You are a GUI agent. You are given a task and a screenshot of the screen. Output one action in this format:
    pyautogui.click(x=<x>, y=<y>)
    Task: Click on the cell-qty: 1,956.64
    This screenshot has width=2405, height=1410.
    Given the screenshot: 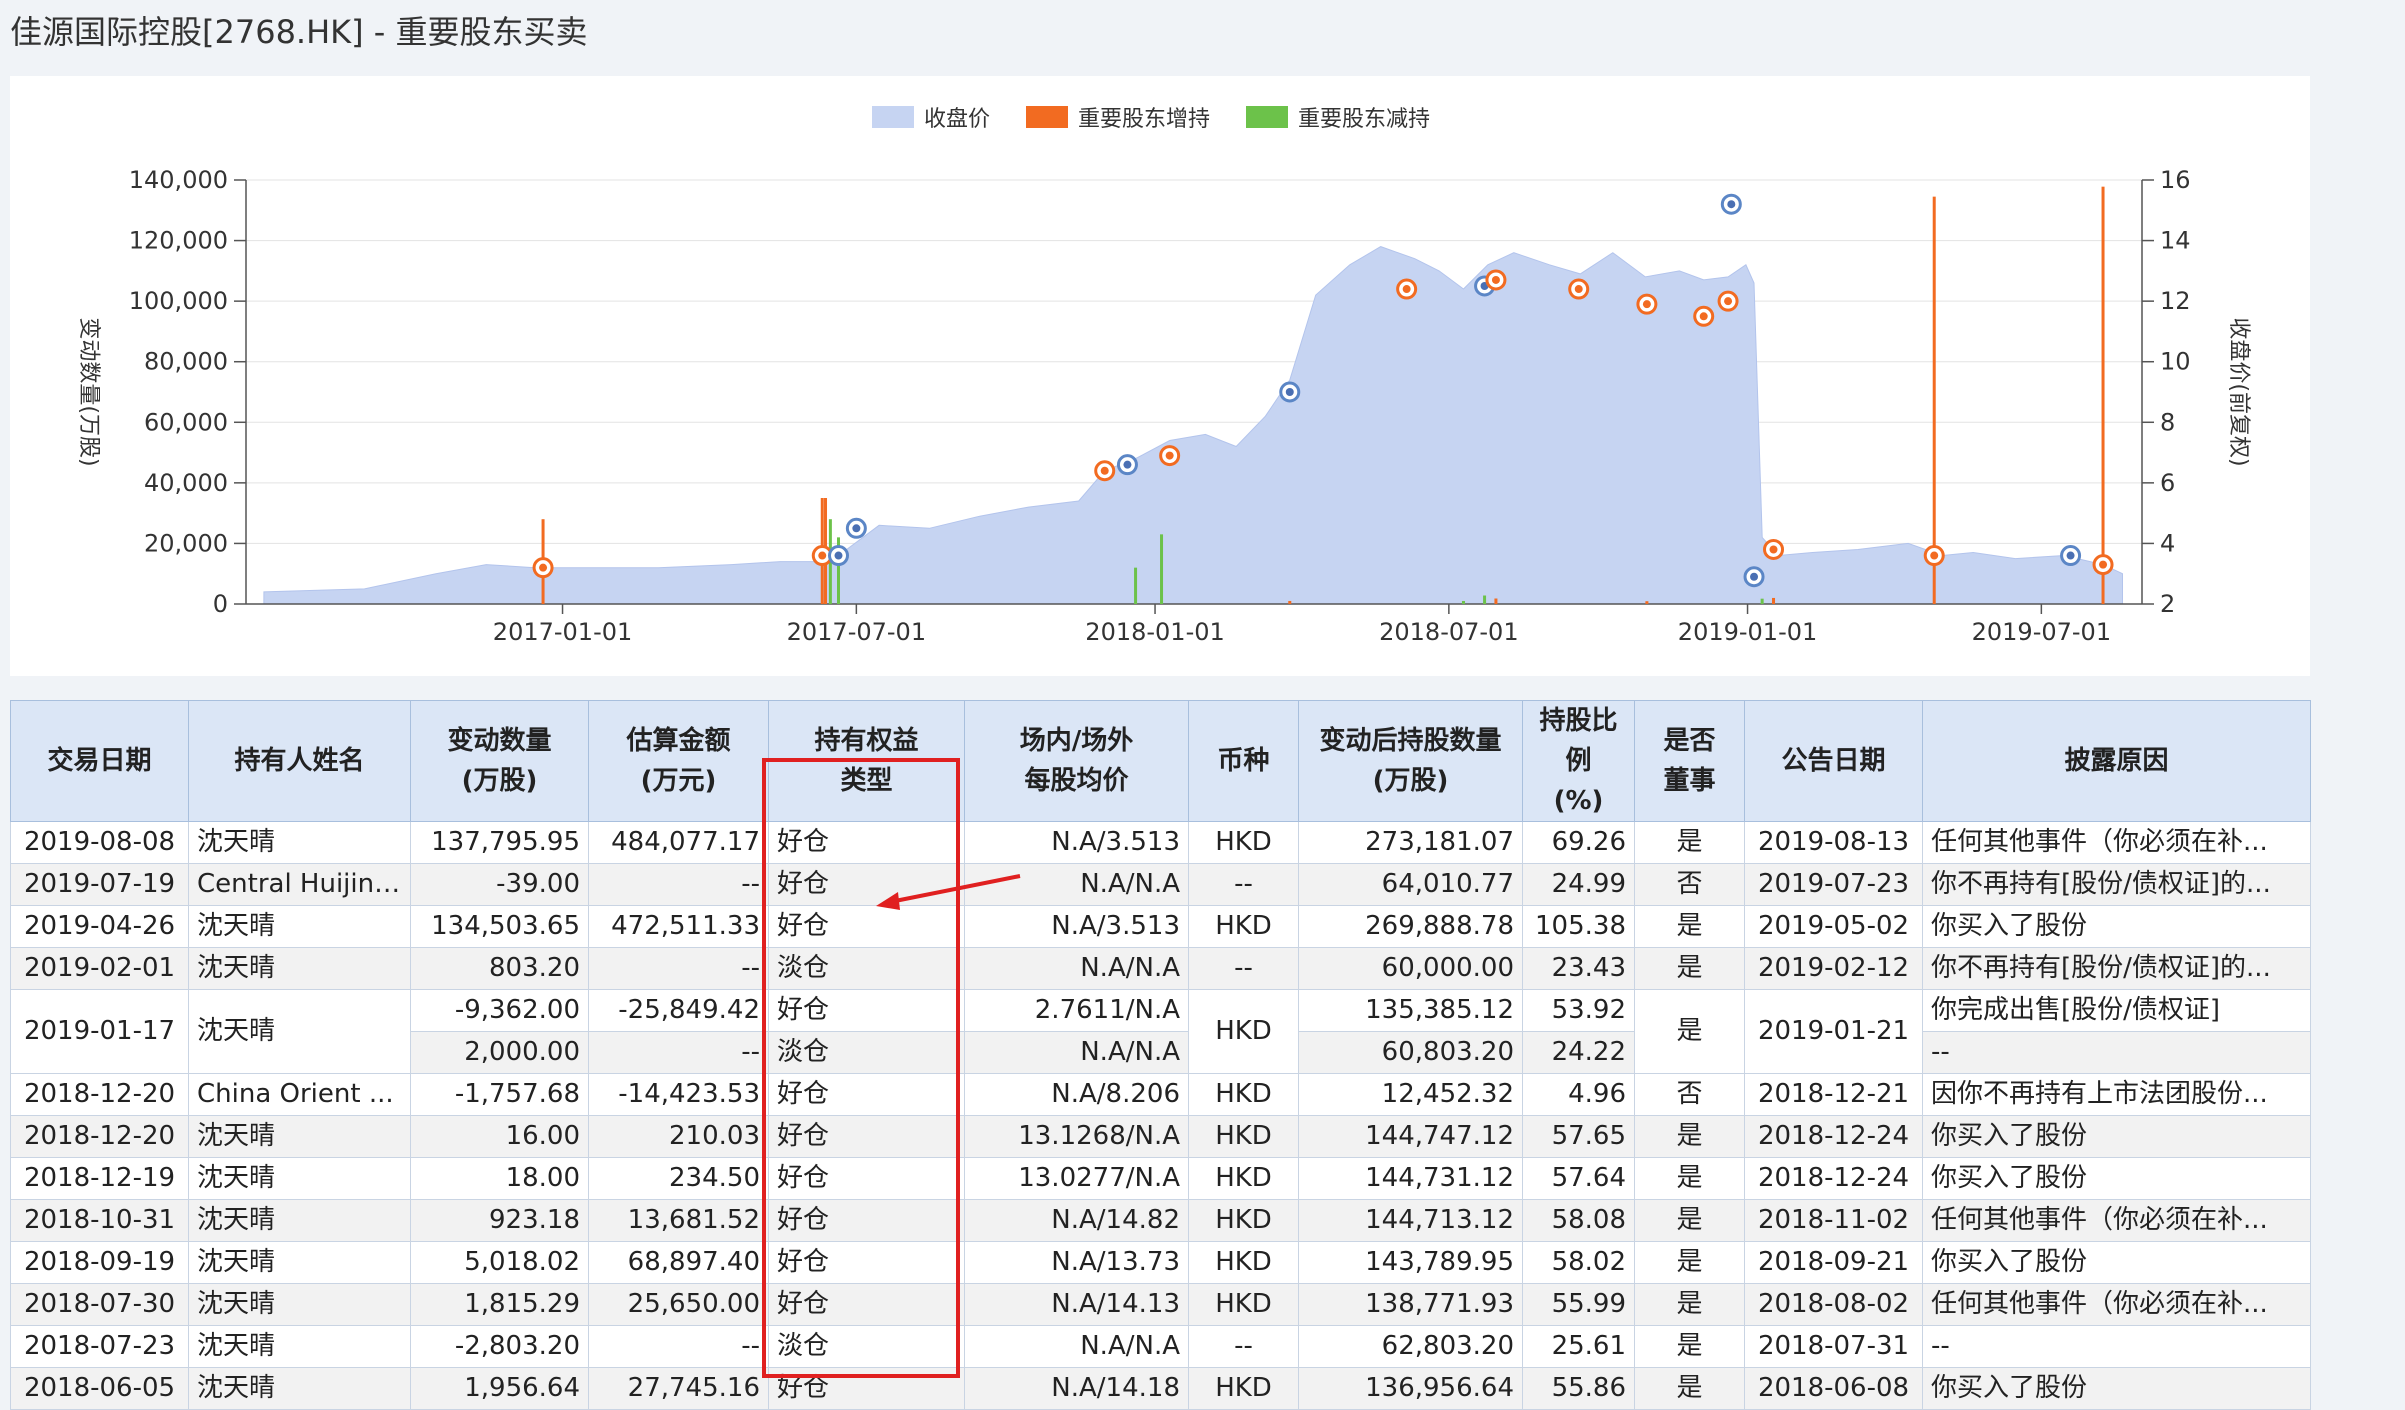 What is the action you would take?
    pyautogui.click(x=499, y=1388)
    